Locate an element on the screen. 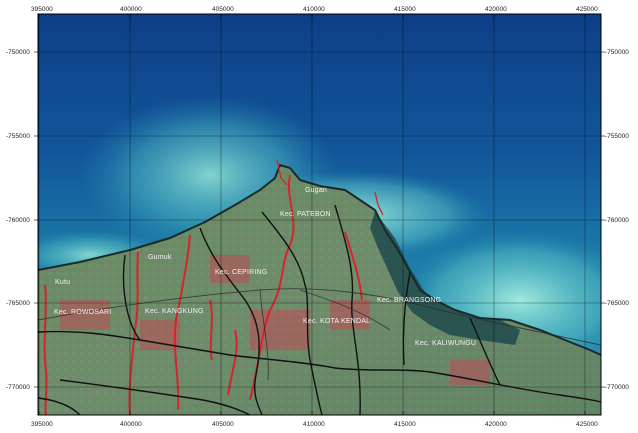  y-tick-left: -750000 is located at coordinates (18, 52).